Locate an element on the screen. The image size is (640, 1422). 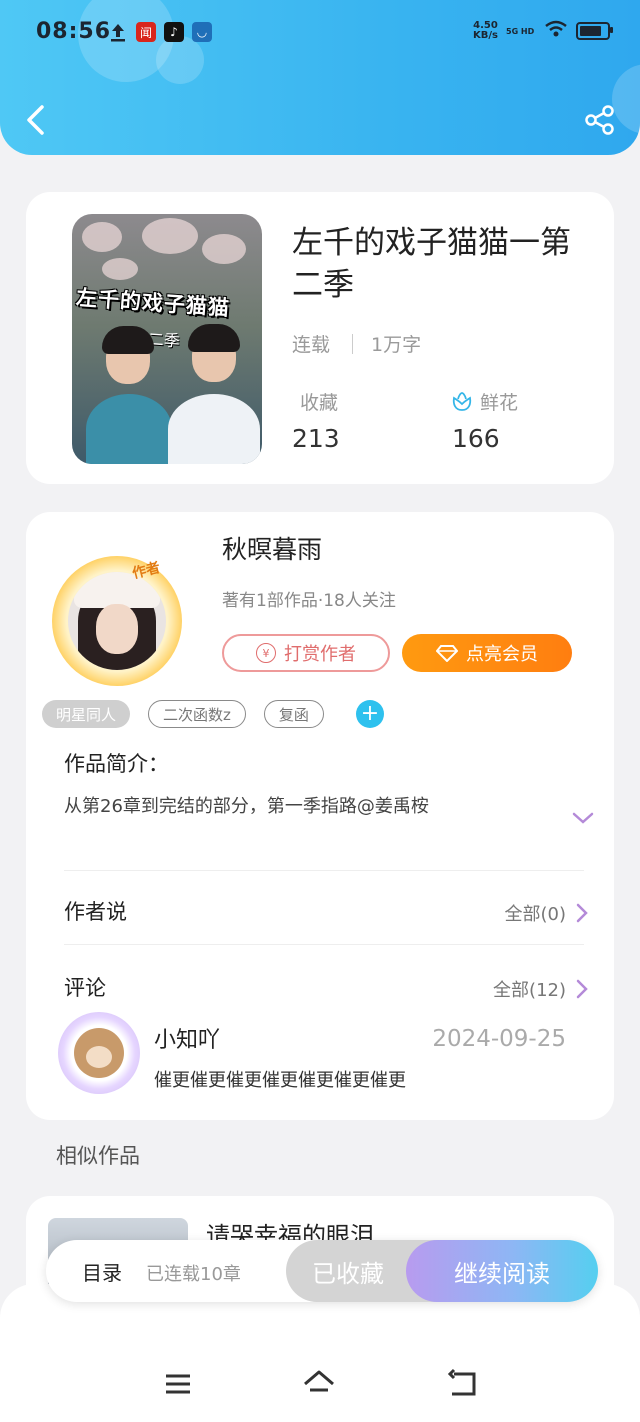
comments-count: 全部(12) is located at coordinates (529, 990).